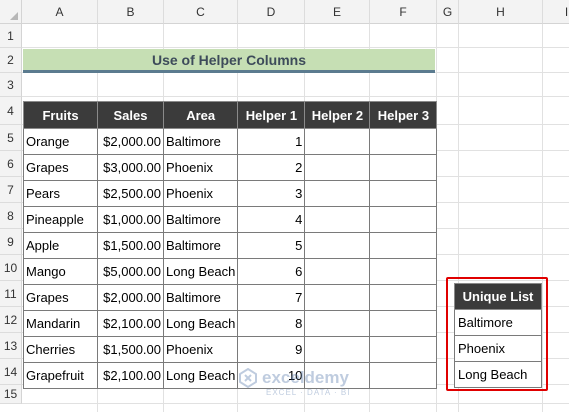 Image resolution: width=569 pixels, height=412 pixels. What do you see at coordinates (271, 12) in the screenshot?
I see `column-header-d: D` at bounding box center [271, 12].